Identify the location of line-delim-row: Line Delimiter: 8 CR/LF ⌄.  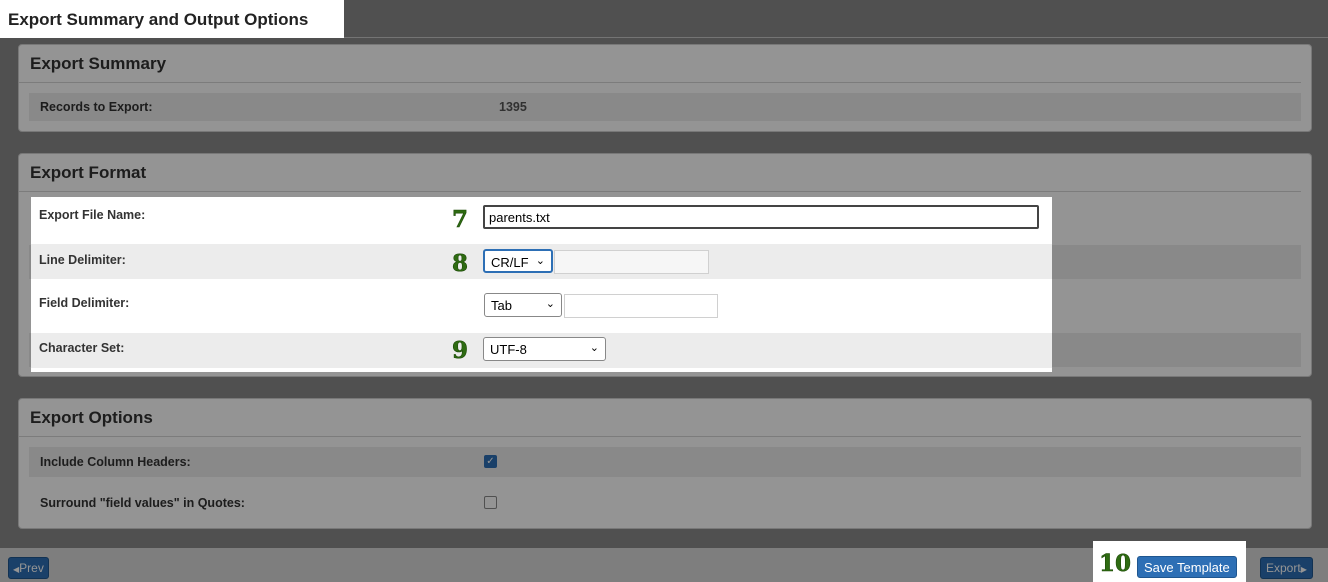
(541, 261).